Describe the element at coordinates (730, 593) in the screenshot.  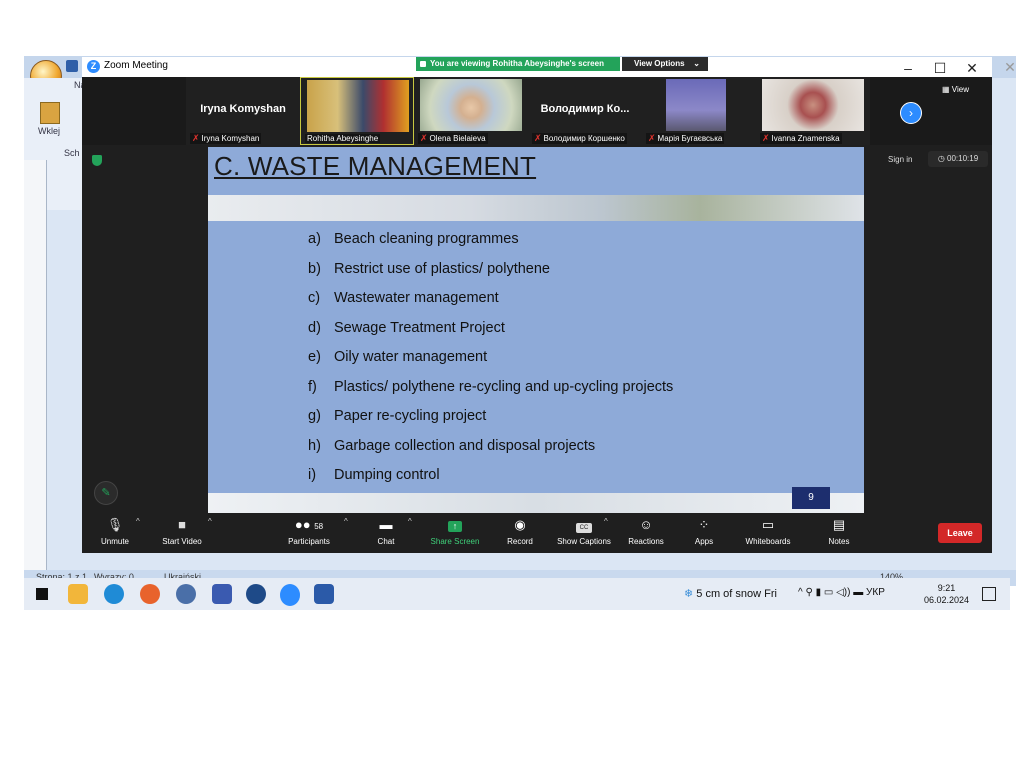
I see `weather-widget: ❄ 5 cm of snow Fri` at that location.